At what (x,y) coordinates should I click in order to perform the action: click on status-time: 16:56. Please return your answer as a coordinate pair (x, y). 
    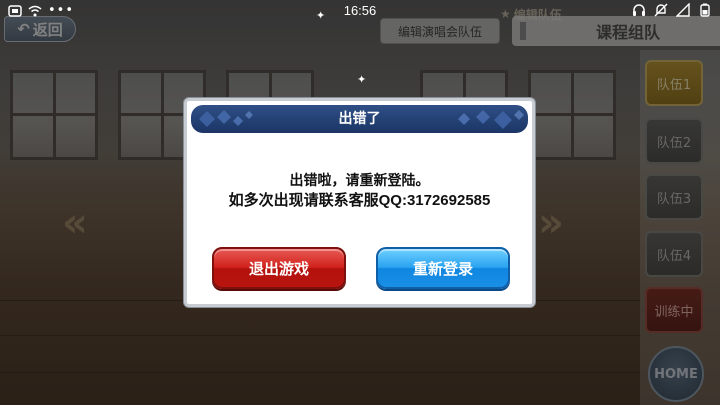
    Looking at the image, I should click on (360, 10).